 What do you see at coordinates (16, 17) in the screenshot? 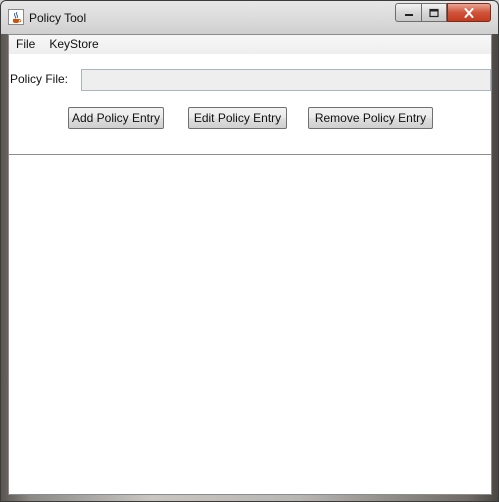
I see `java-cup-icon` at bounding box center [16, 17].